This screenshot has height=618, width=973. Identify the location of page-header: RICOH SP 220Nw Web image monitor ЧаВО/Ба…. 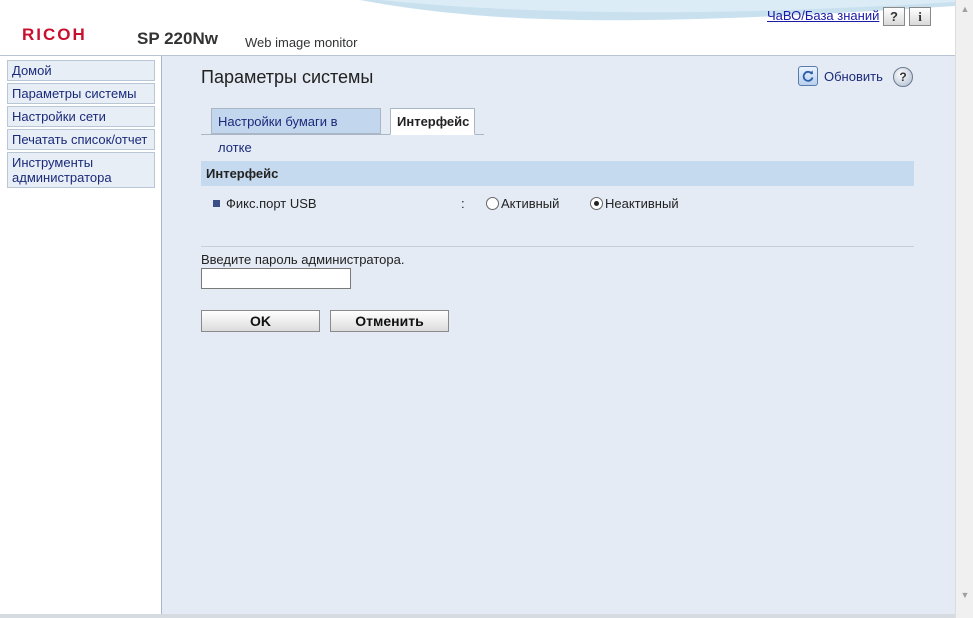
(477, 28).